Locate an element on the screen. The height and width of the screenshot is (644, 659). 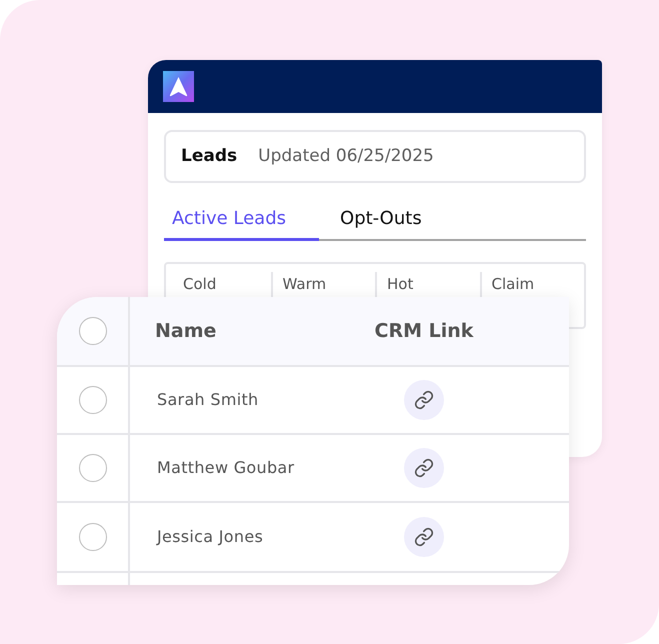
lead-name: Sarah Smith is located at coordinates (207, 400).